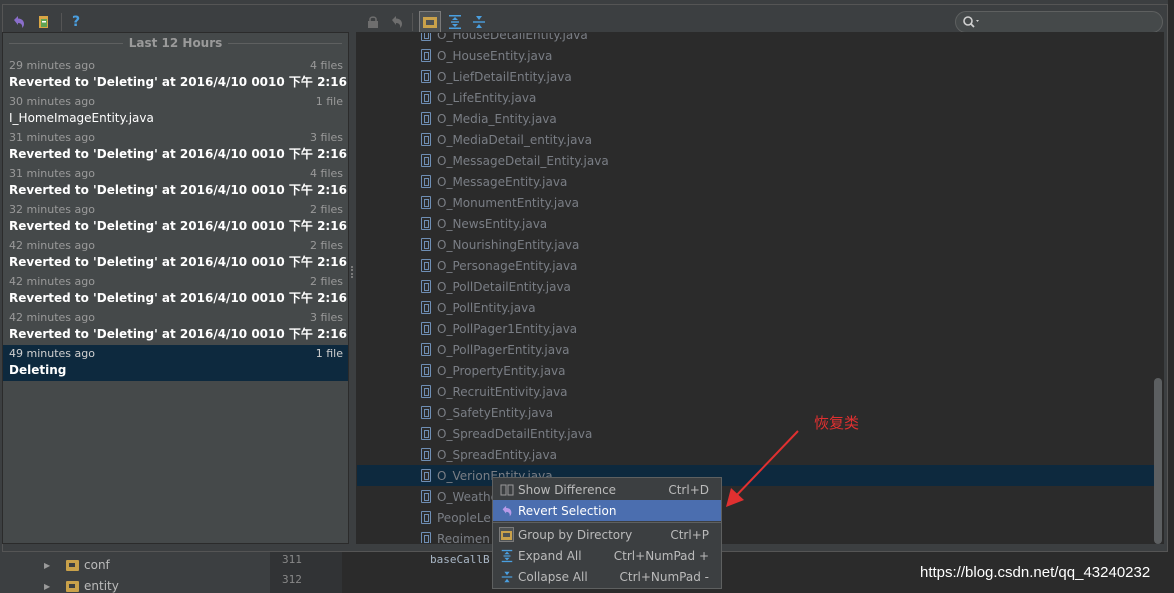 The height and width of the screenshot is (593, 1174). Describe the element at coordinates (756, 55) in the screenshot. I see `file-row: O_HouseEntity.java` at that location.